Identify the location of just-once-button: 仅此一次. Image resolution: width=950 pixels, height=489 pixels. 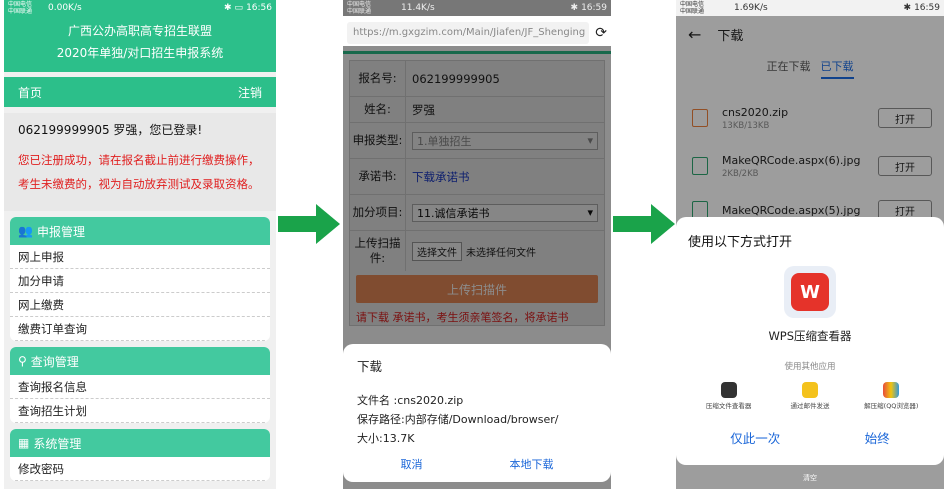
(755, 437).